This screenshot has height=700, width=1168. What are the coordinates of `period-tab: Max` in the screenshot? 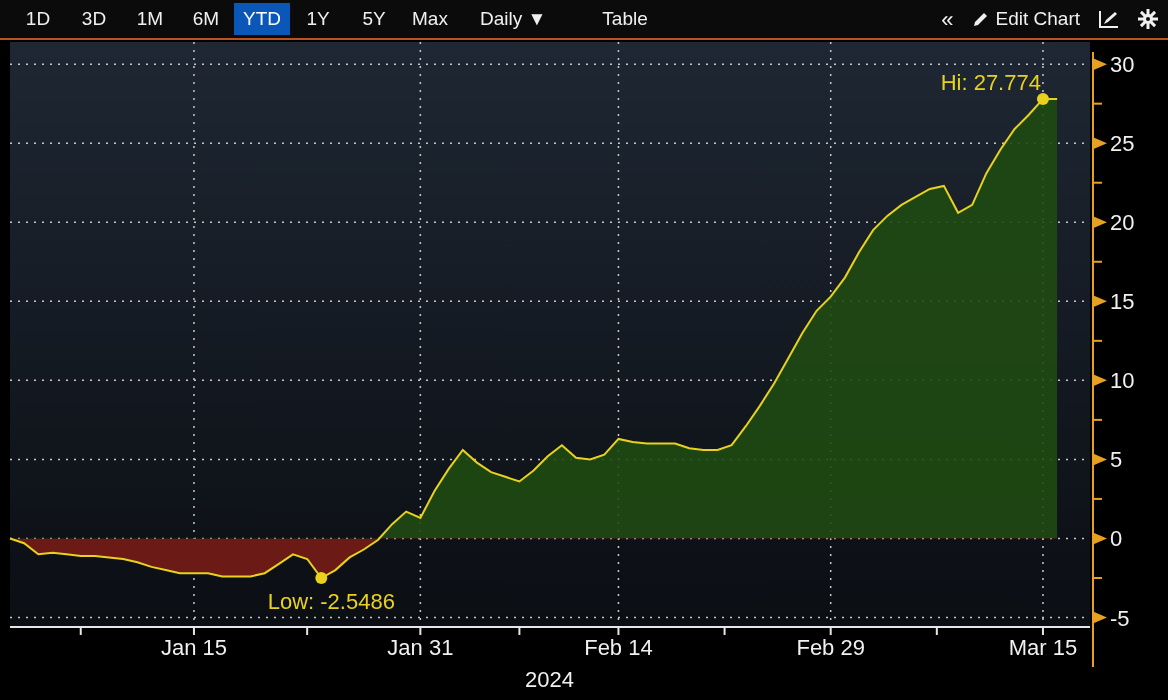 It's located at (430, 19).